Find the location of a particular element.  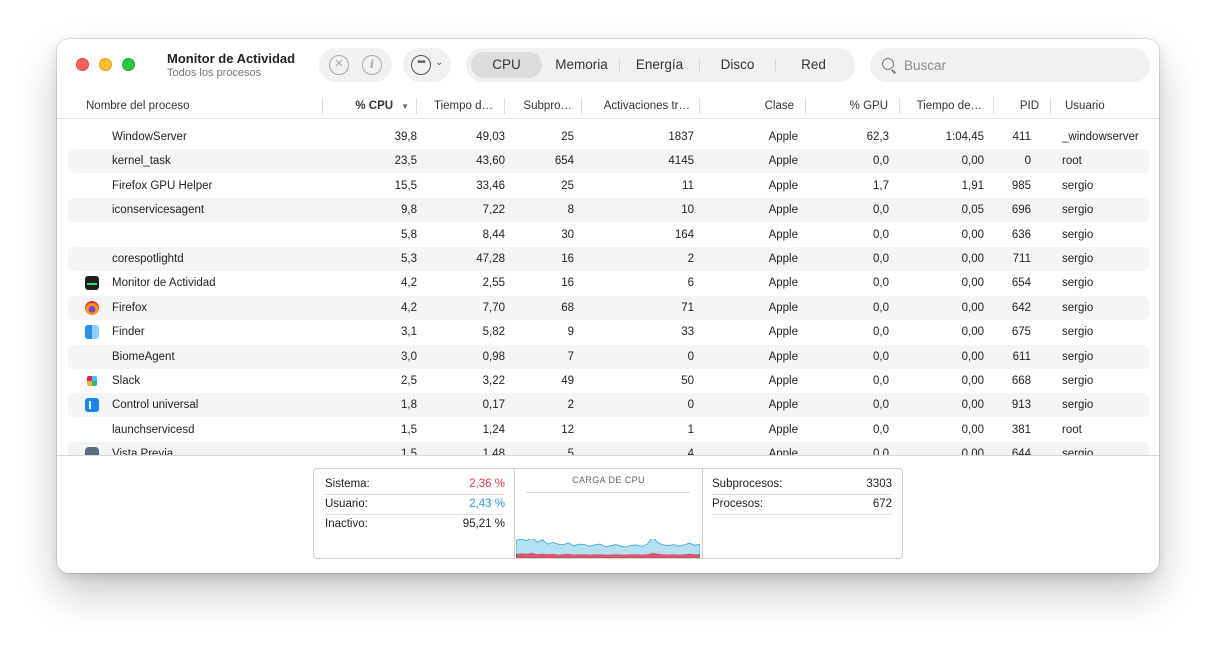

table-row: Firefox 4,2 7,70 68 71 Apple 0,0 0,00 642 sergio is located at coordinates (608, 307).